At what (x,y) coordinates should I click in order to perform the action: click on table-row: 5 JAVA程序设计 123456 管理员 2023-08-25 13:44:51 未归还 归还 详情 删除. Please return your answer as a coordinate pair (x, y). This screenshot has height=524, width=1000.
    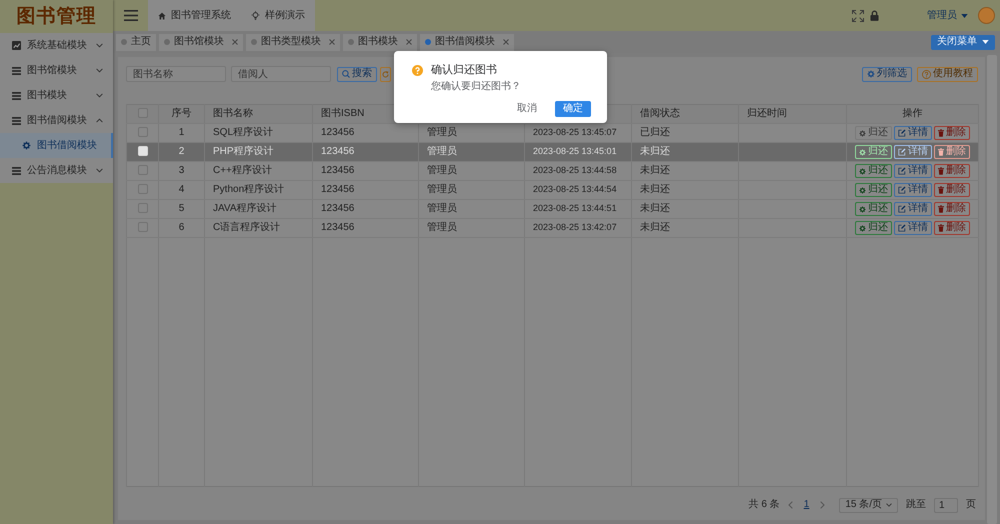
    Looking at the image, I should click on (552, 209).